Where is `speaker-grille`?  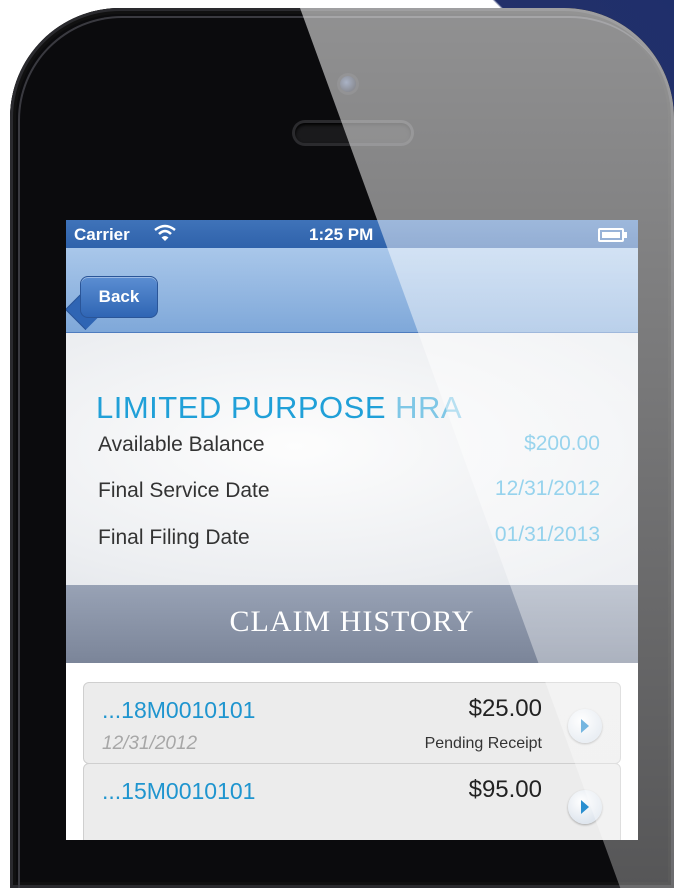 speaker-grille is located at coordinates (353, 133).